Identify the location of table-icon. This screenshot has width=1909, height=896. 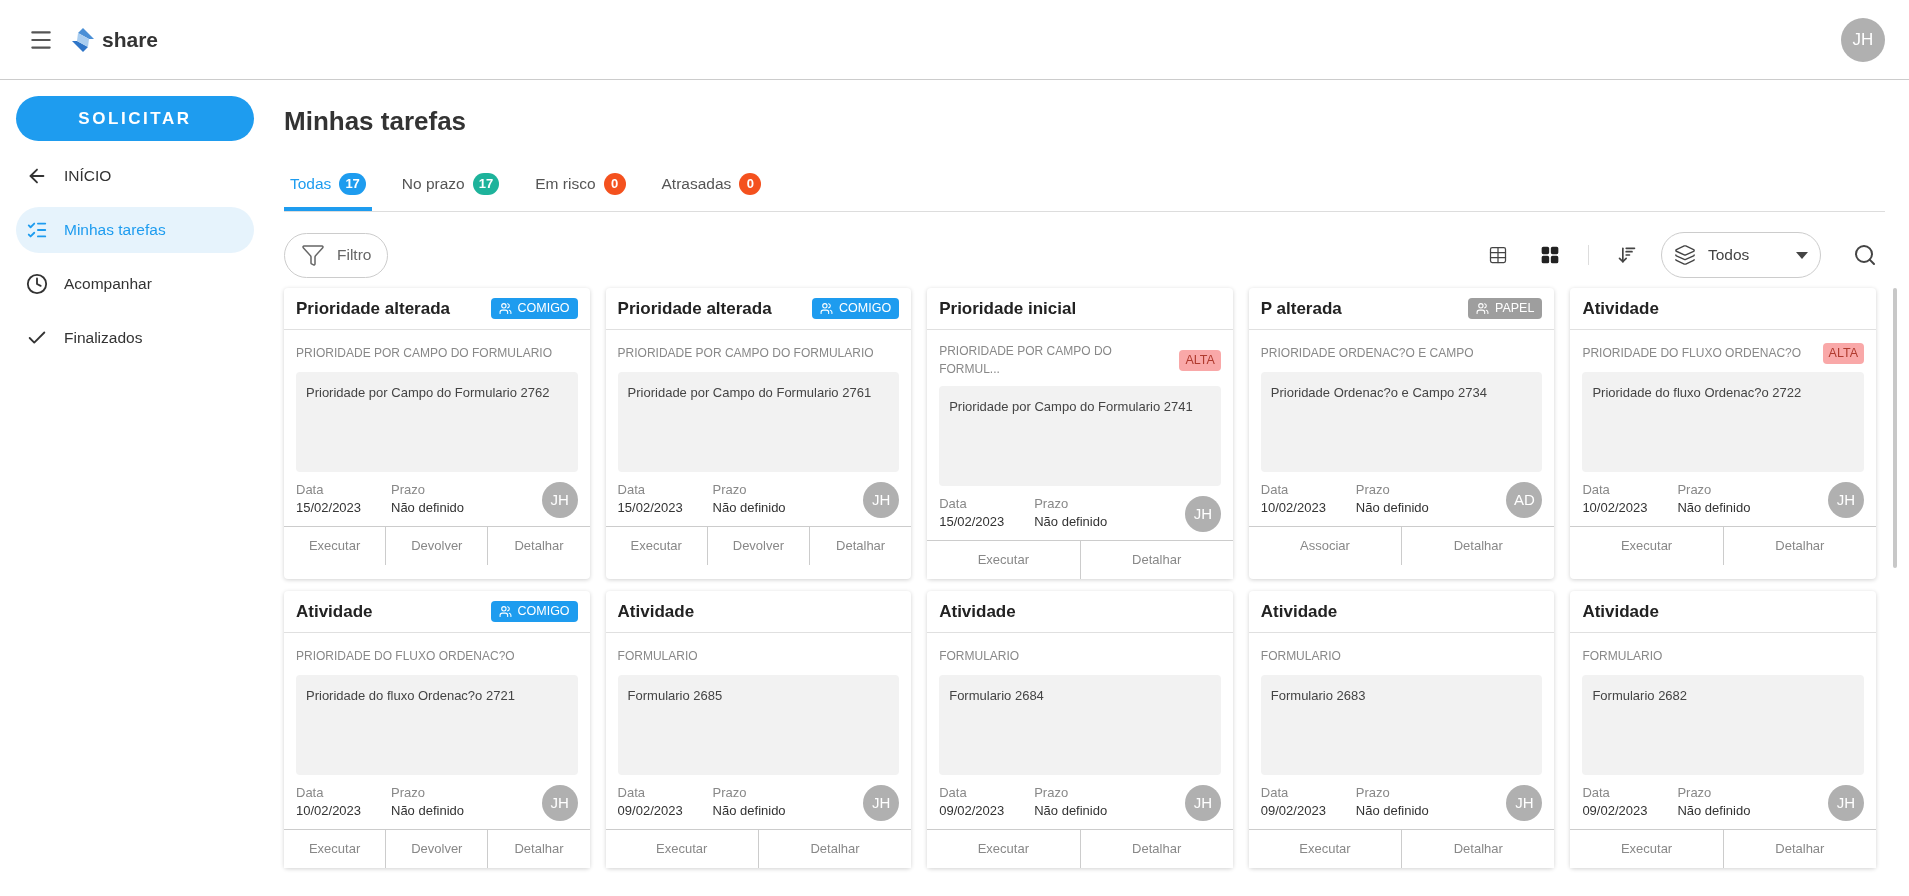
(1498, 255).